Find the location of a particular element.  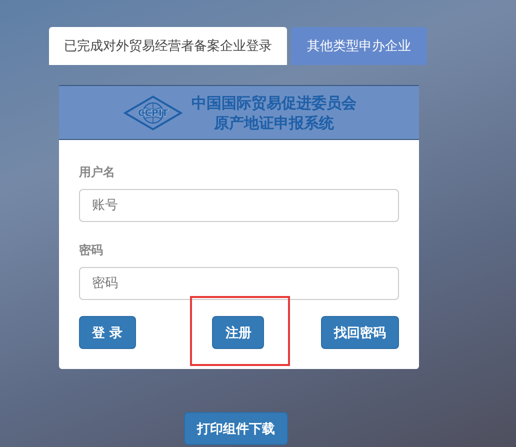

system-subtitle: 原产地证申报系统 is located at coordinates (274, 122).